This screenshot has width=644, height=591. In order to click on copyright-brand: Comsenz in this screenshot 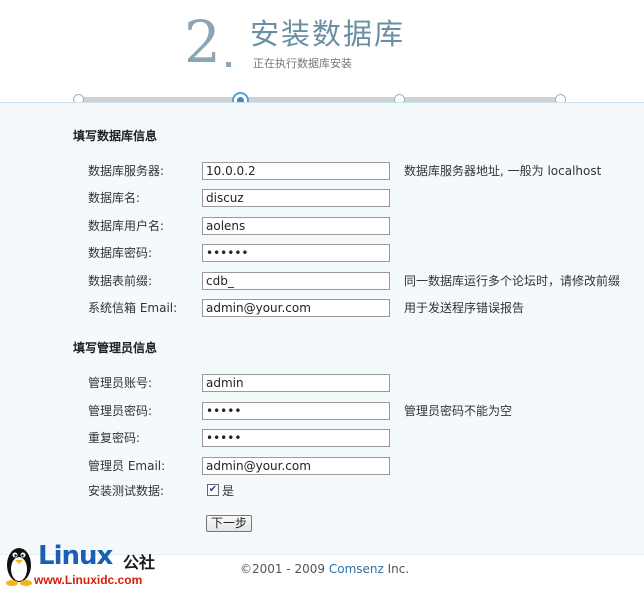, I will do `click(356, 569)`.